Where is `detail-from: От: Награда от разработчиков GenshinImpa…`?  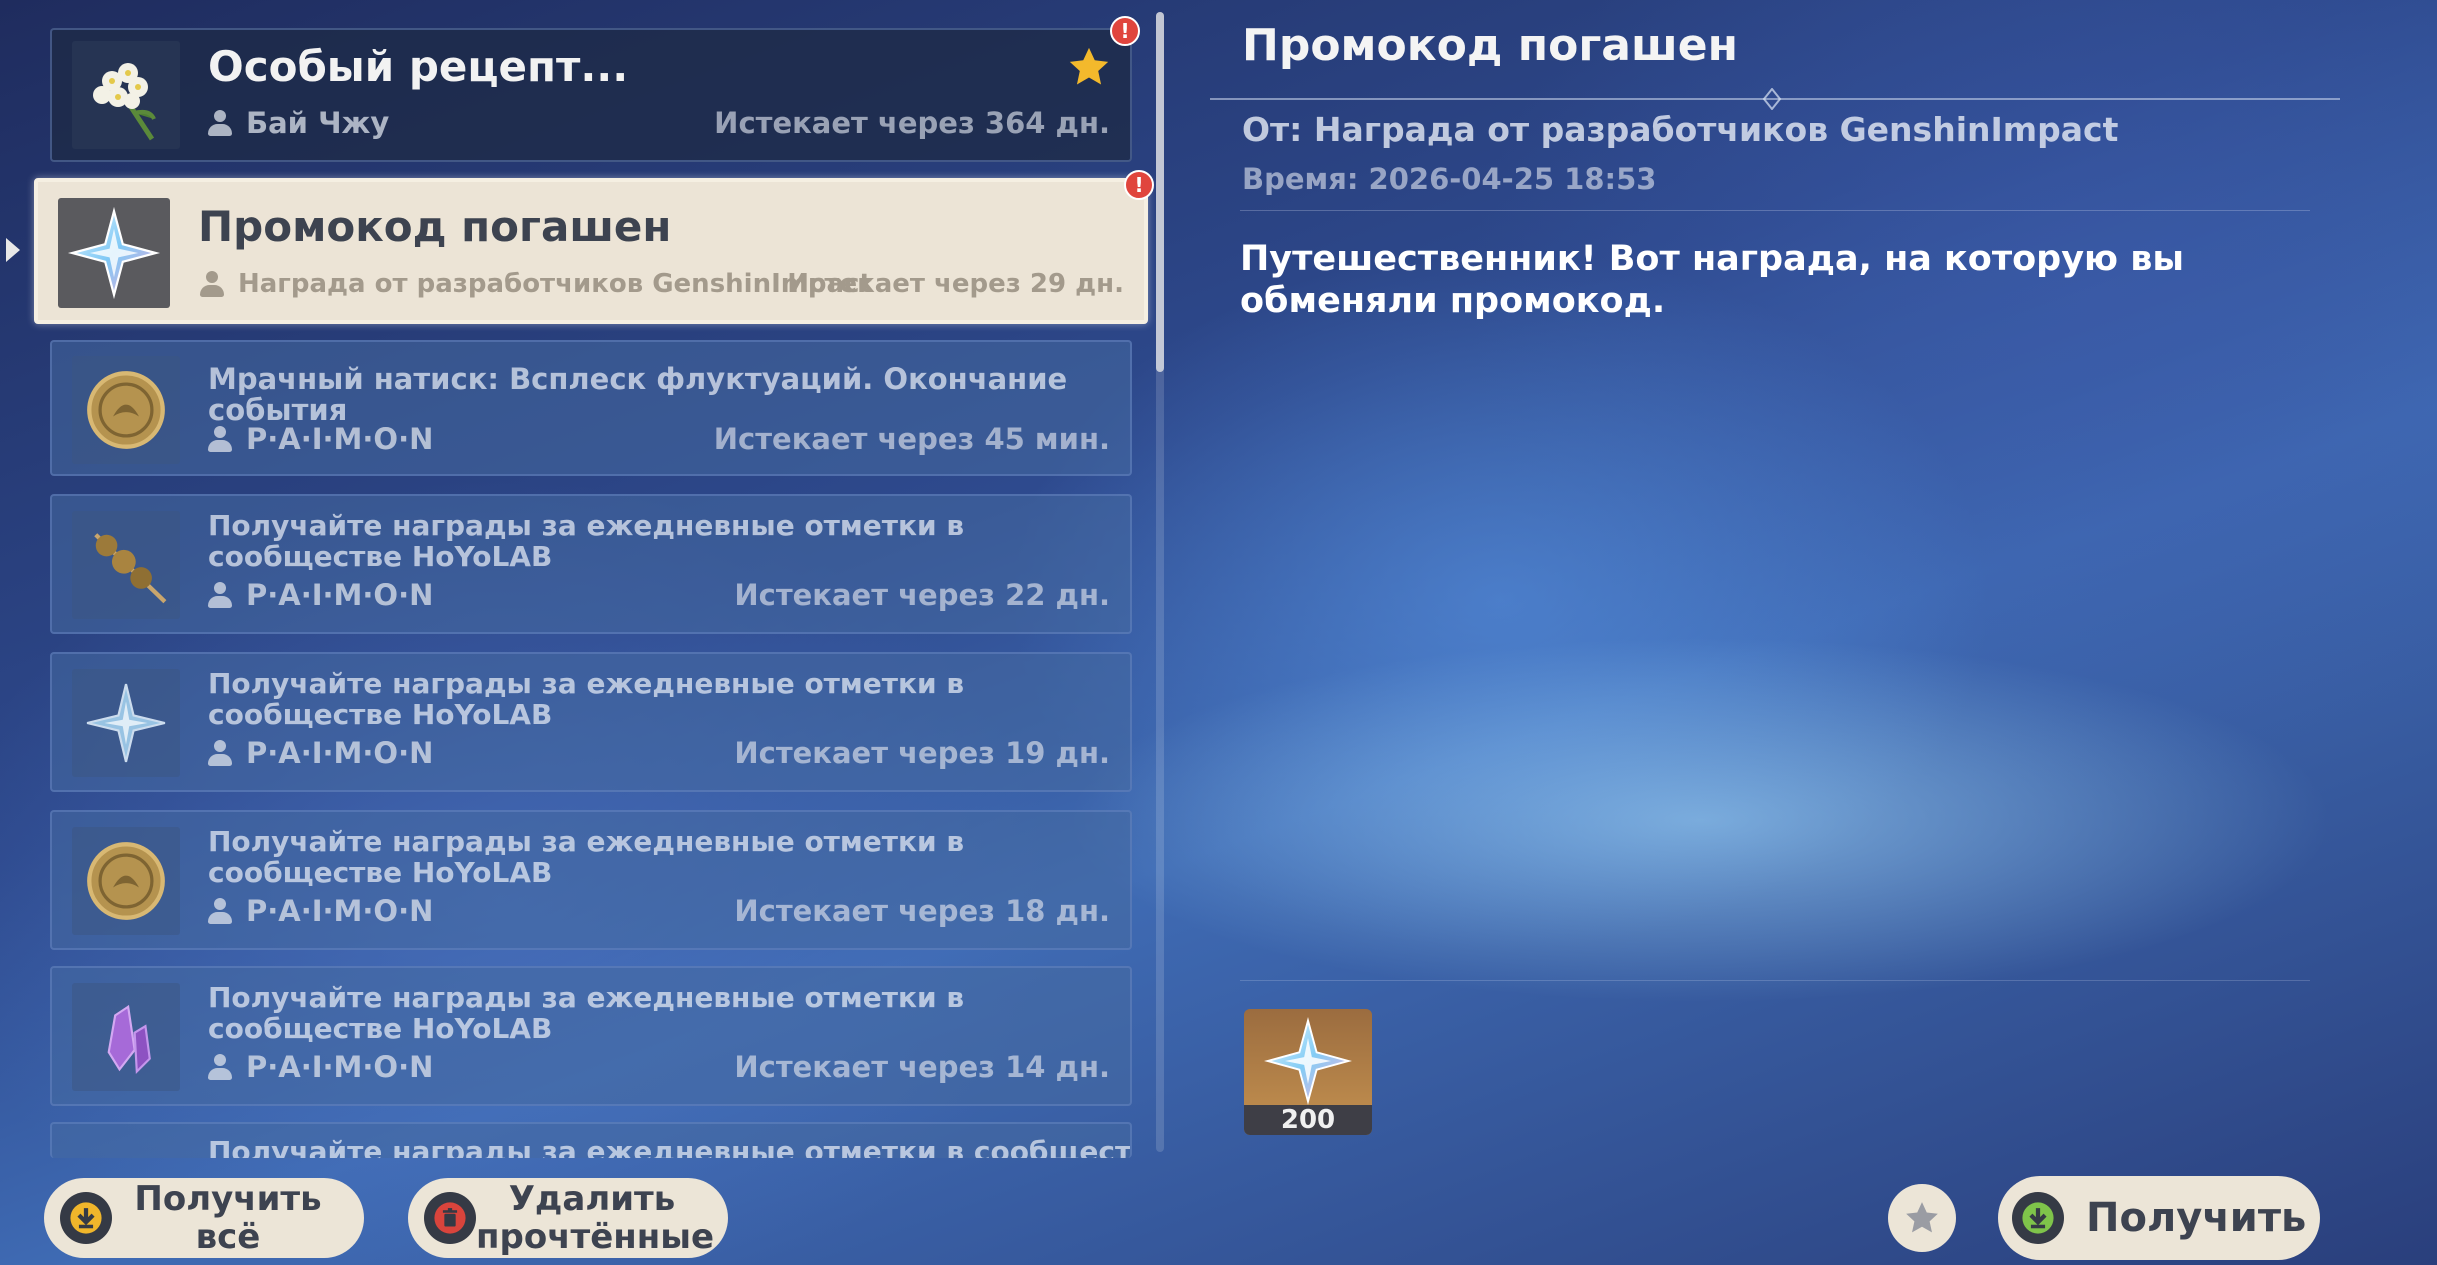 detail-from: От: Награда от разработчиков GenshinImpa… is located at coordinates (1680, 129).